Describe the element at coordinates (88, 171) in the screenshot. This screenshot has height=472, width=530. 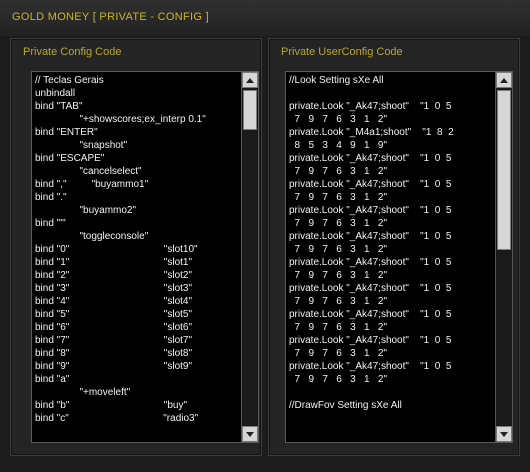
I see `code-line: "cancelselect"` at that location.